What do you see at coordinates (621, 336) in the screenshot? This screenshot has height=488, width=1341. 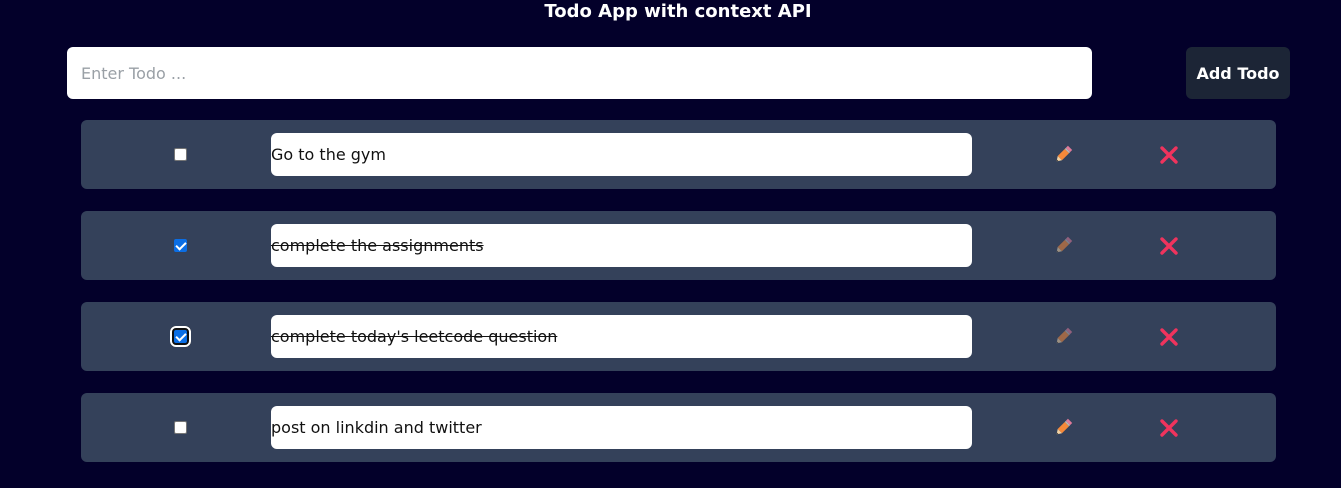 I see `todo-text: complete today's leetcode question` at bounding box center [621, 336].